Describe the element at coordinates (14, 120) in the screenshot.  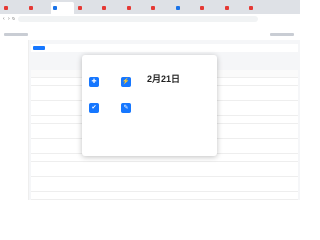
I see `sidebar` at that location.